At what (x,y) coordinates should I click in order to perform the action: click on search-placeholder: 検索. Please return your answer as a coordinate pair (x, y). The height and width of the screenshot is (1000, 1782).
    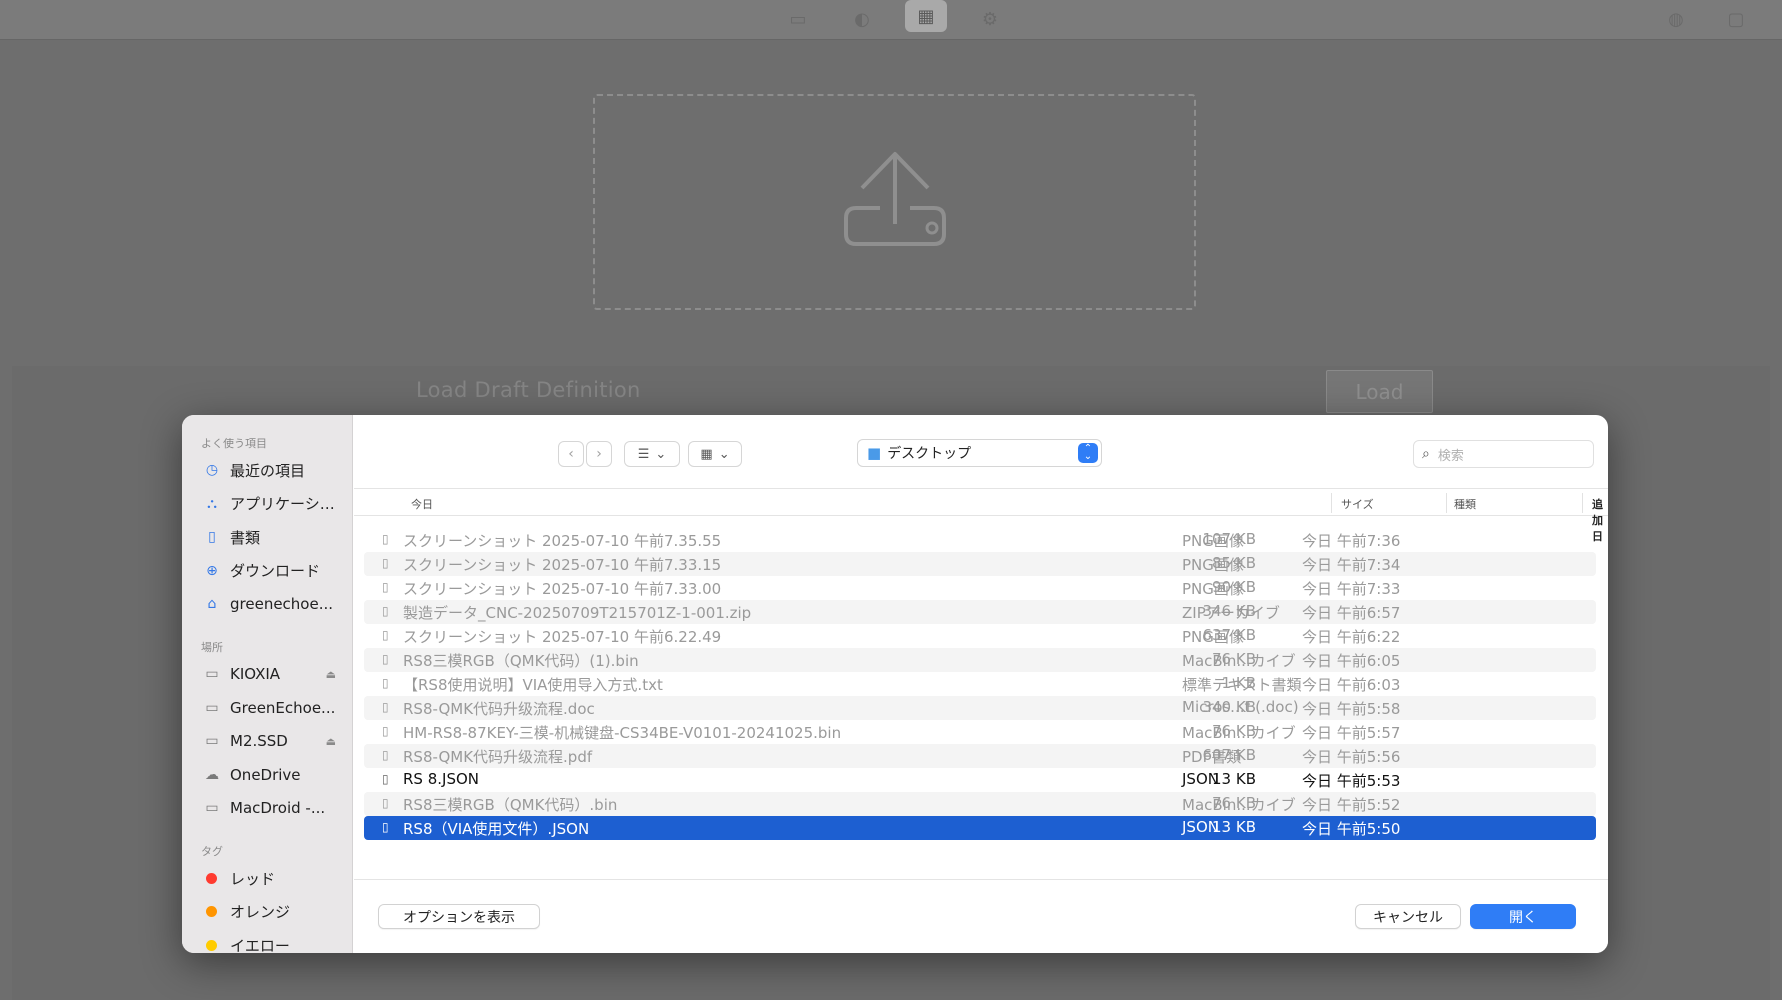
    Looking at the image, I should click on (1450, 456).